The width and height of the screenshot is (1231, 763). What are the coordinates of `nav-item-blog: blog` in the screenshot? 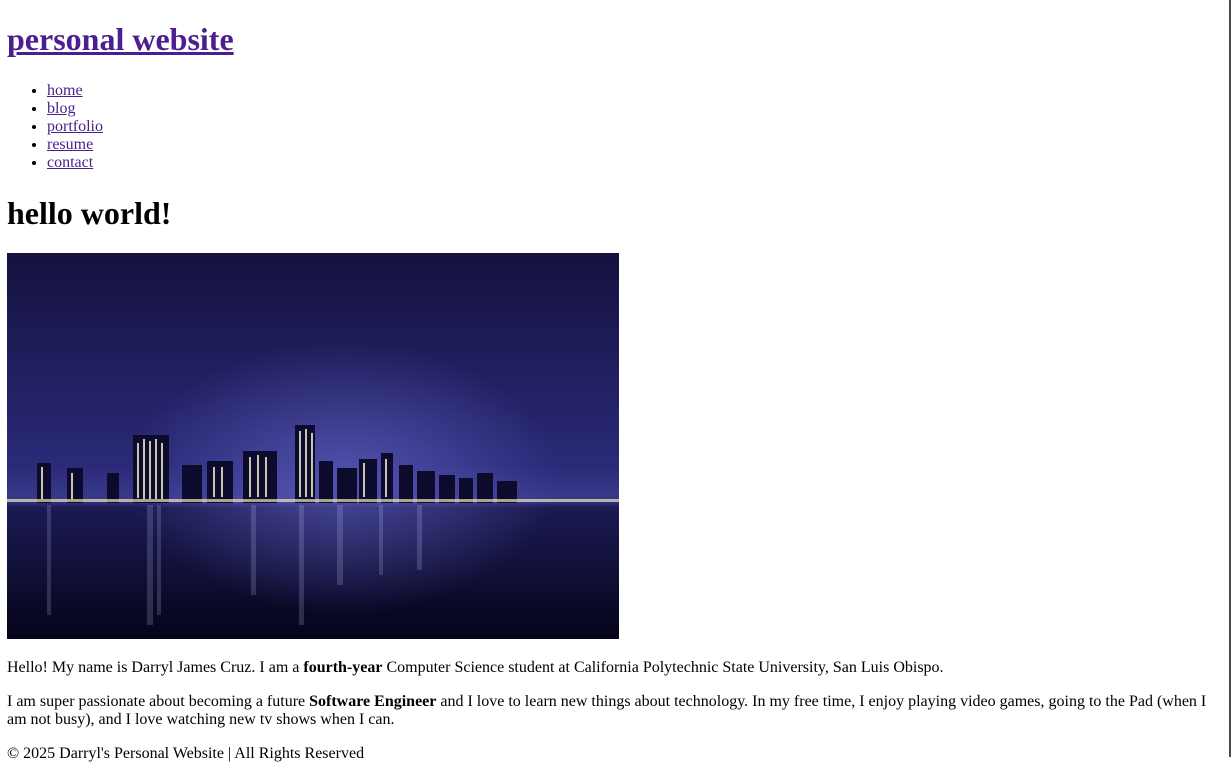 It's located at (635, 109).